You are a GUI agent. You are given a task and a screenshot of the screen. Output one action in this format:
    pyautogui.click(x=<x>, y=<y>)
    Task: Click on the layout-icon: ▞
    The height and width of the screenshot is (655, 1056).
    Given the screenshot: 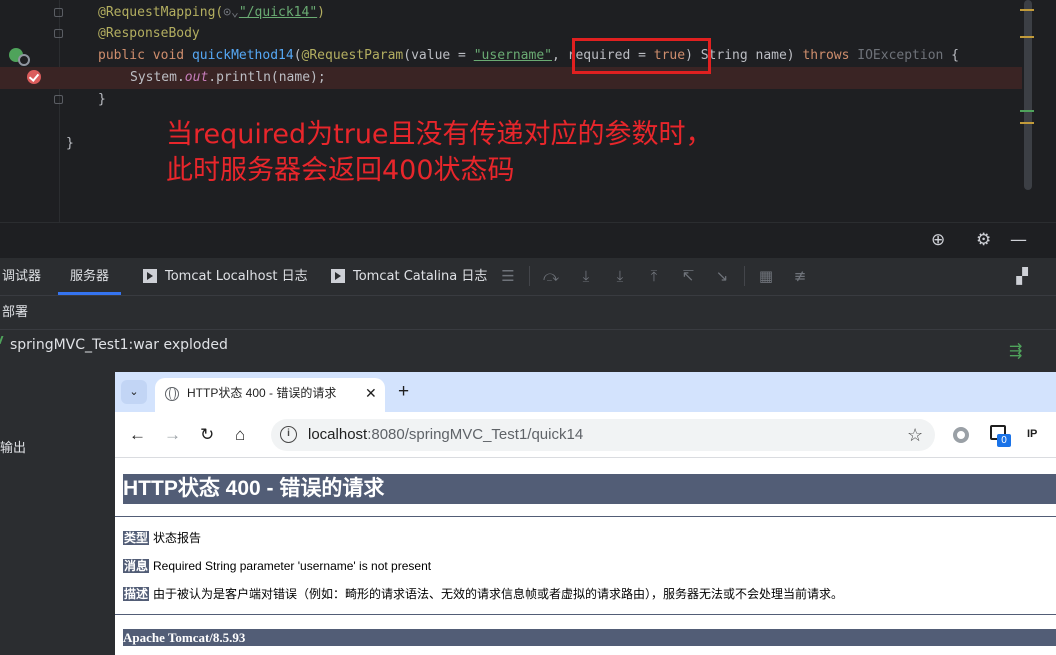 What is the action you would take?
    pyautogui.click(x=1022, y=276)
    